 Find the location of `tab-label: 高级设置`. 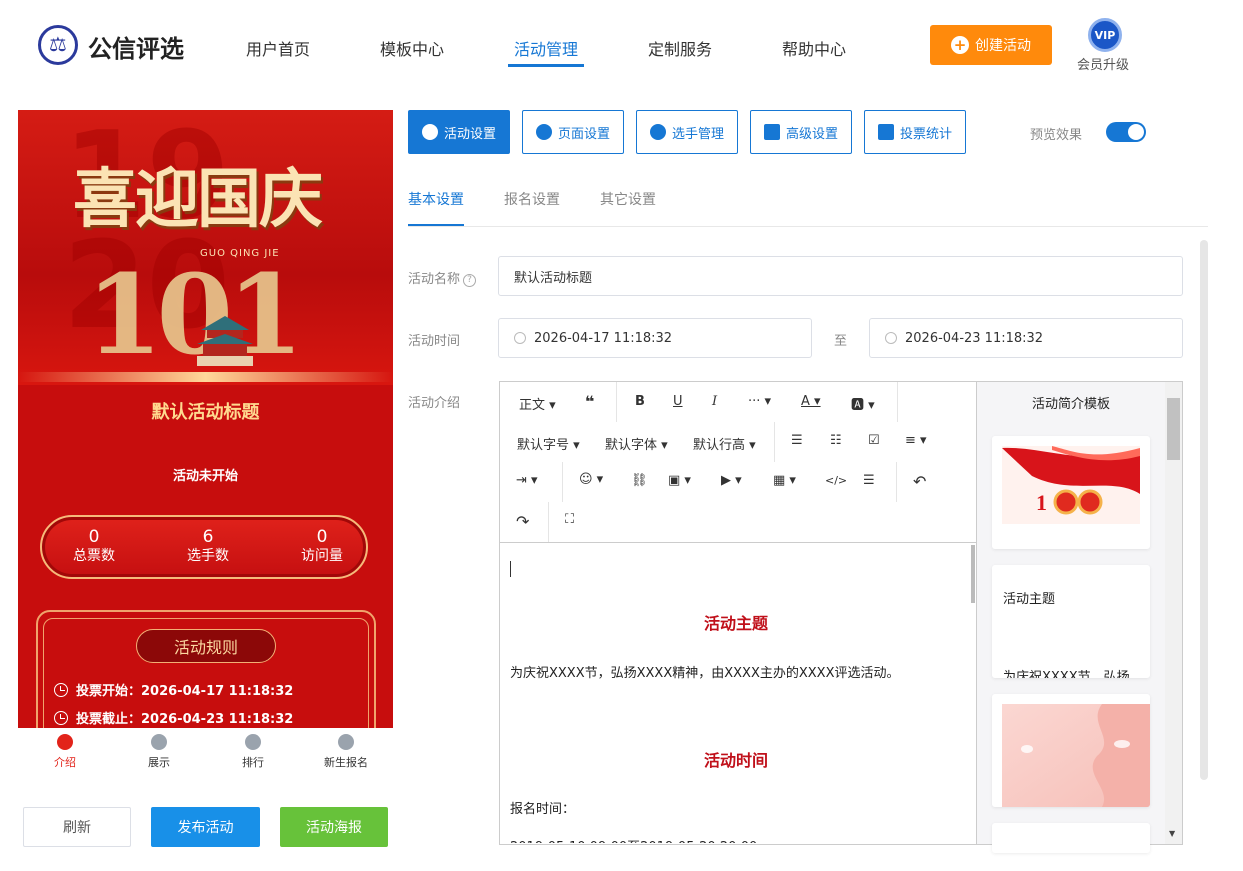

tab-label: 高级设置 is located at coordinates (811, 134).